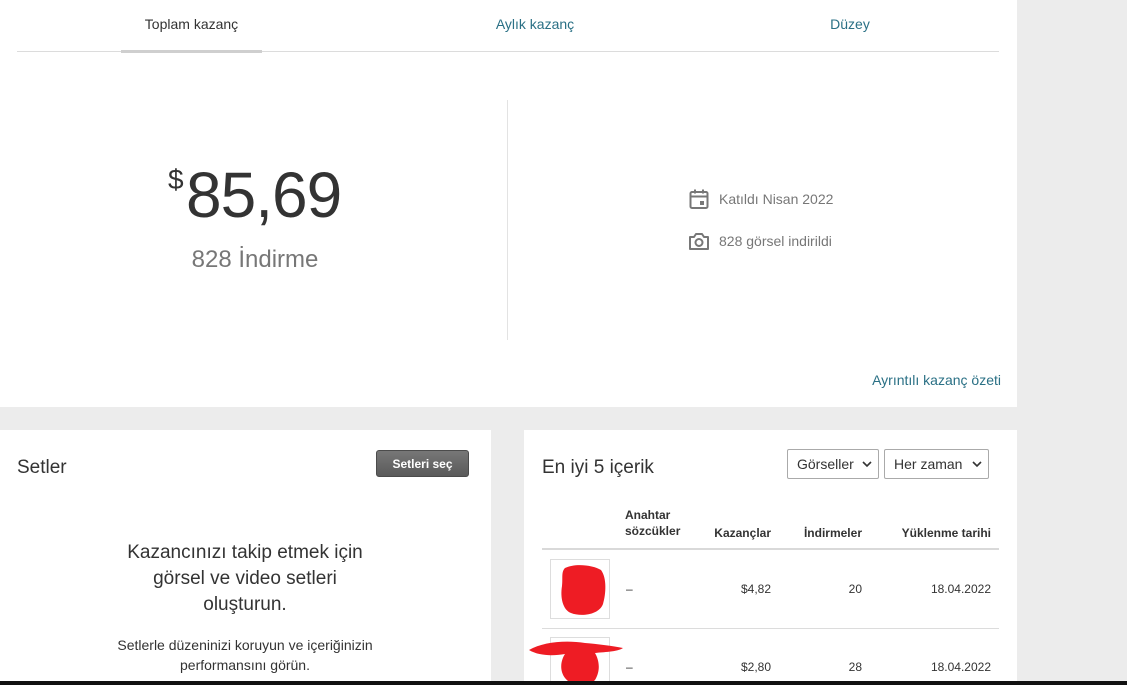 Image resolution: width=1127 pixels, height=685 pixels. I want to click on cell-downloads: 20, so click(855, 589).